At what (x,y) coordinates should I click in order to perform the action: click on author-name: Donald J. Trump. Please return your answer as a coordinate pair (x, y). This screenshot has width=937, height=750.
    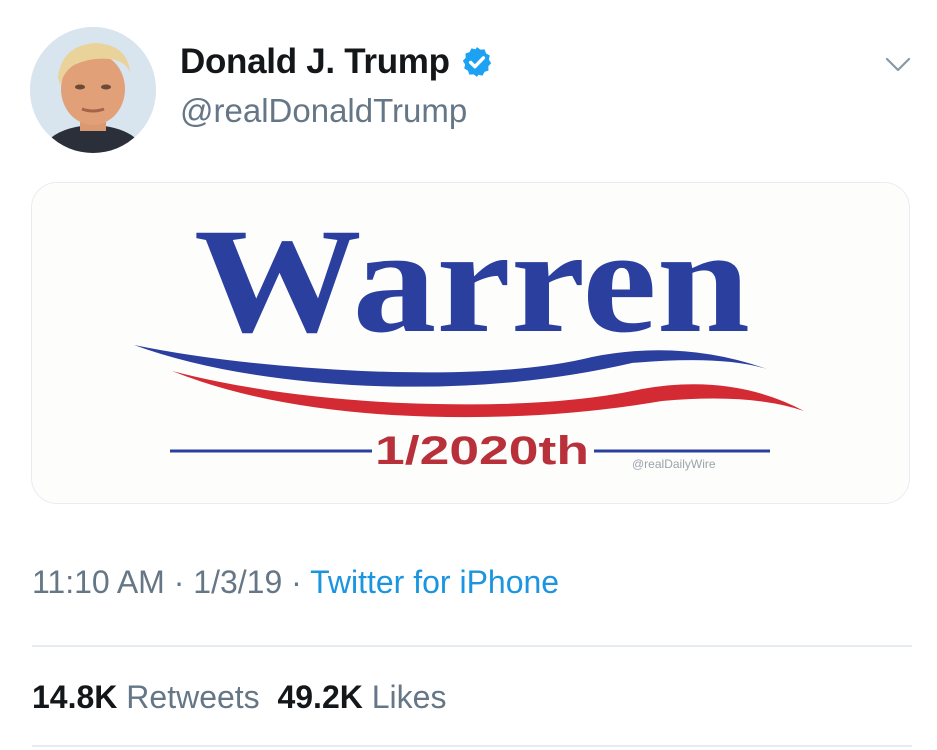
    Looking at the image, I should click on (337, 62).